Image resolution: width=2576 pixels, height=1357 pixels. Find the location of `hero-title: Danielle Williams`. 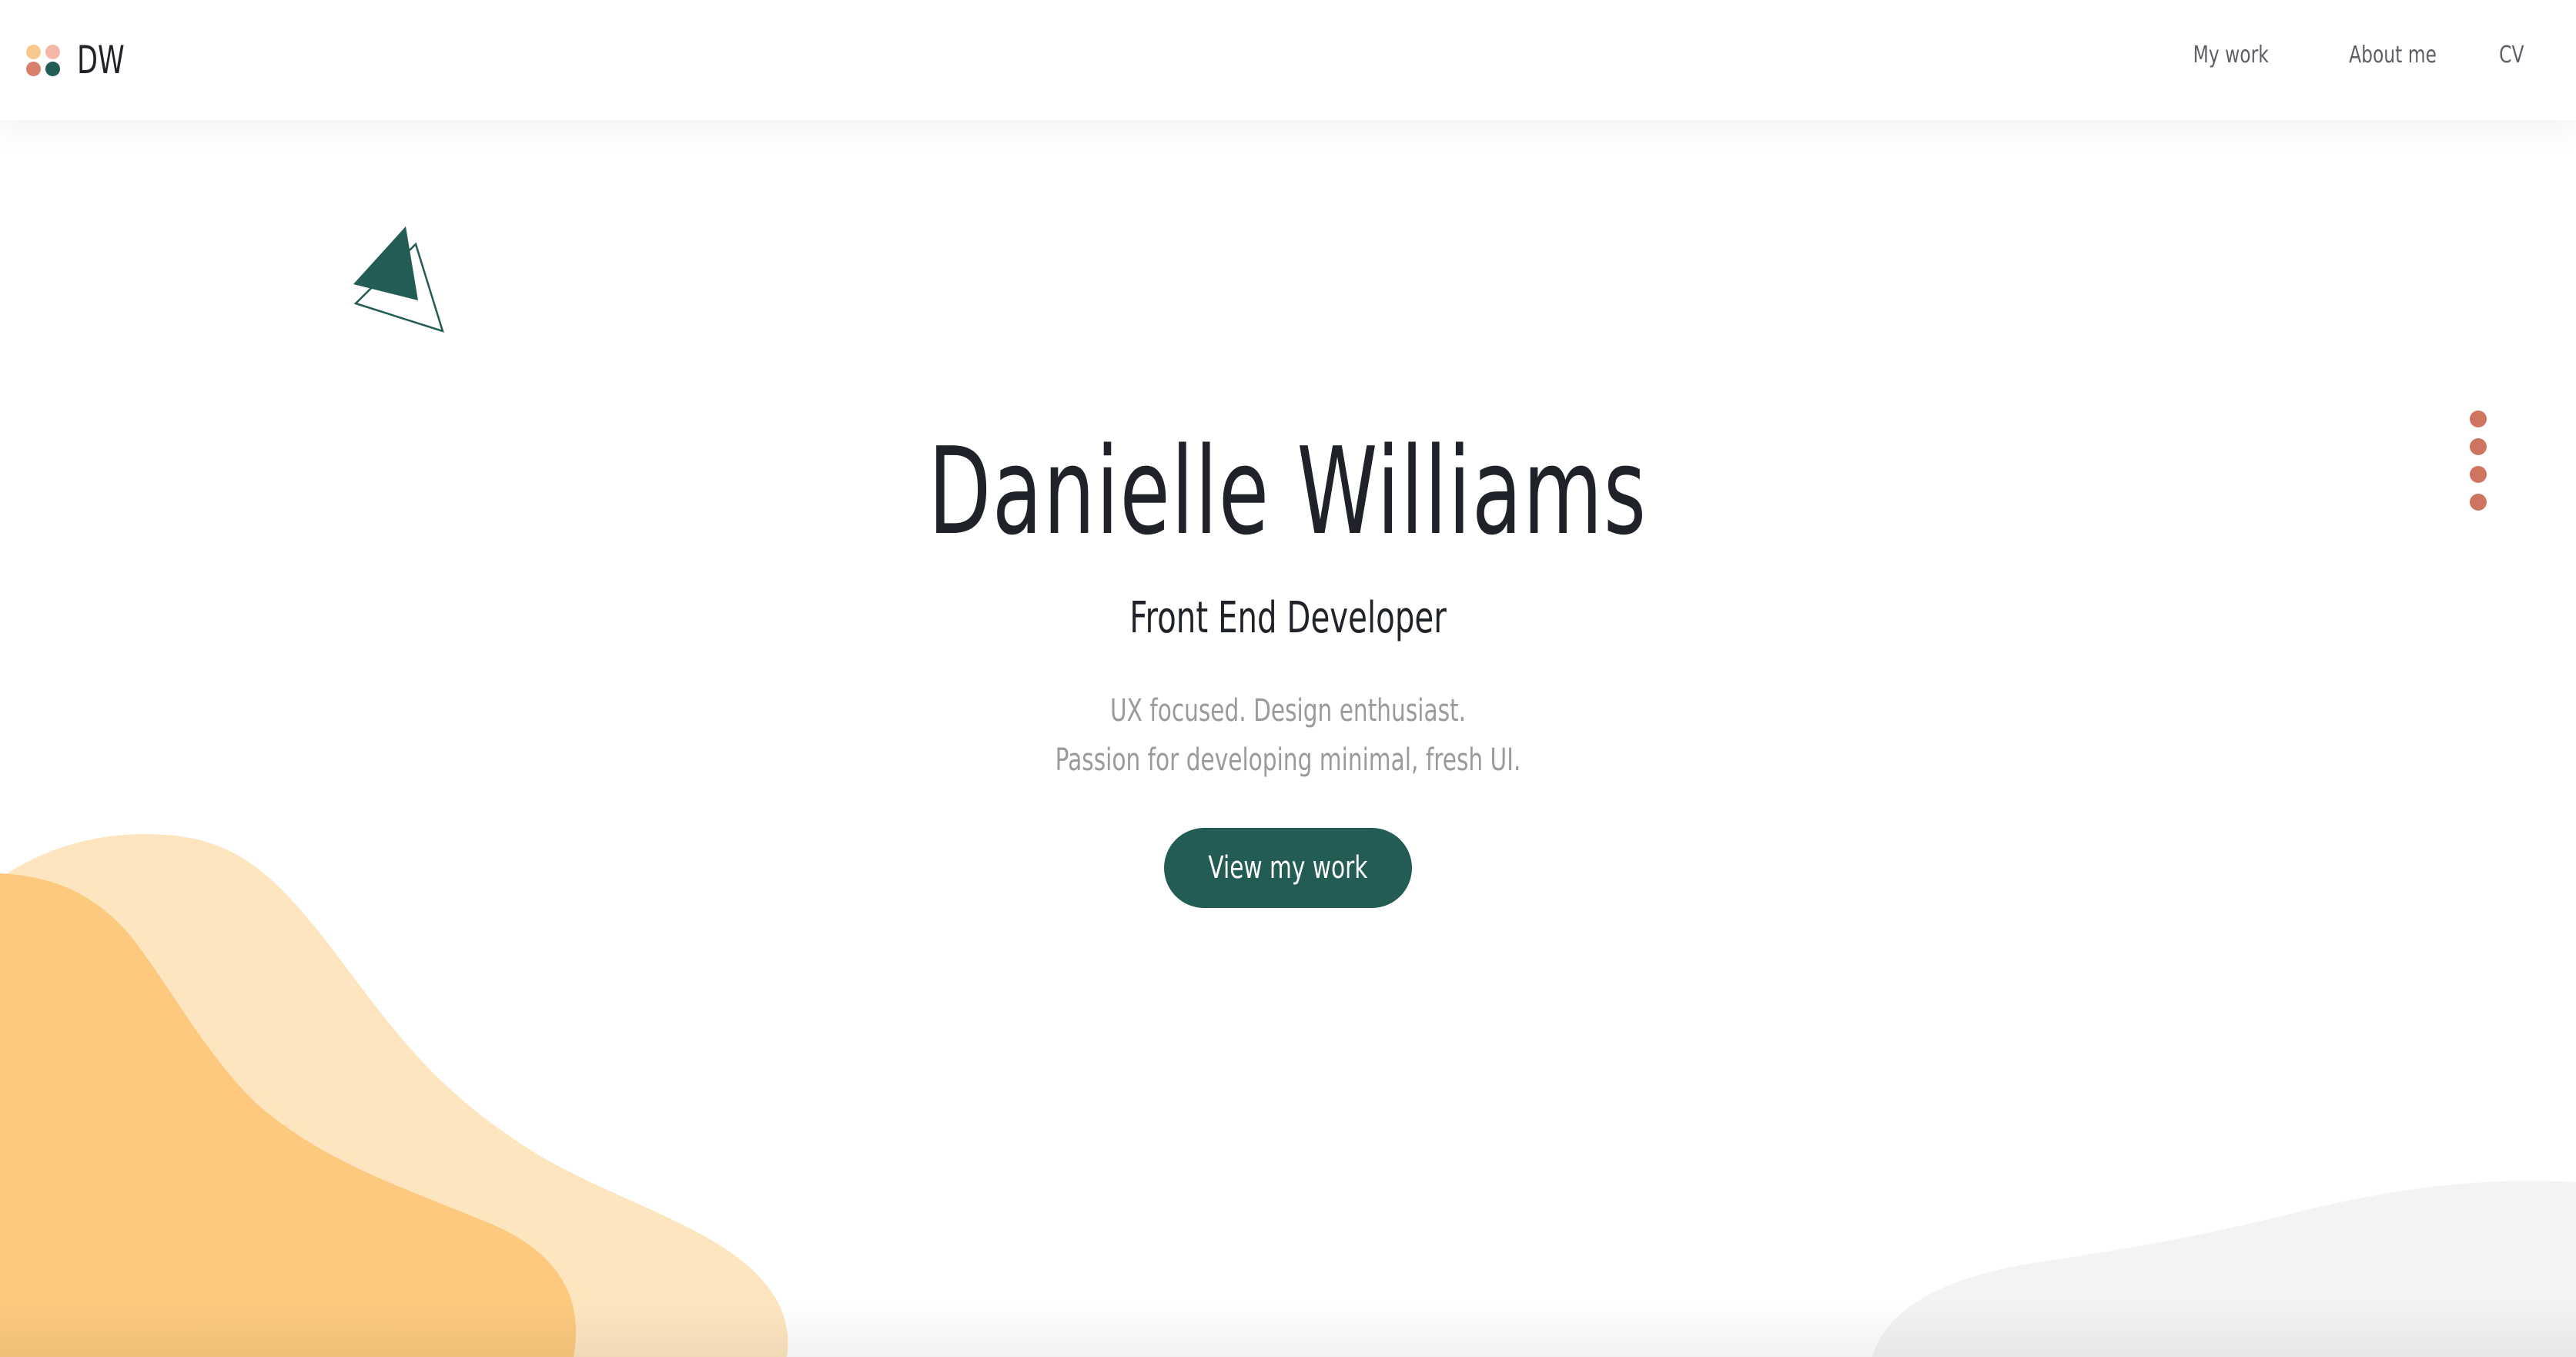

hero-title: Danielle Williams is located at coordinates (1288, 491).